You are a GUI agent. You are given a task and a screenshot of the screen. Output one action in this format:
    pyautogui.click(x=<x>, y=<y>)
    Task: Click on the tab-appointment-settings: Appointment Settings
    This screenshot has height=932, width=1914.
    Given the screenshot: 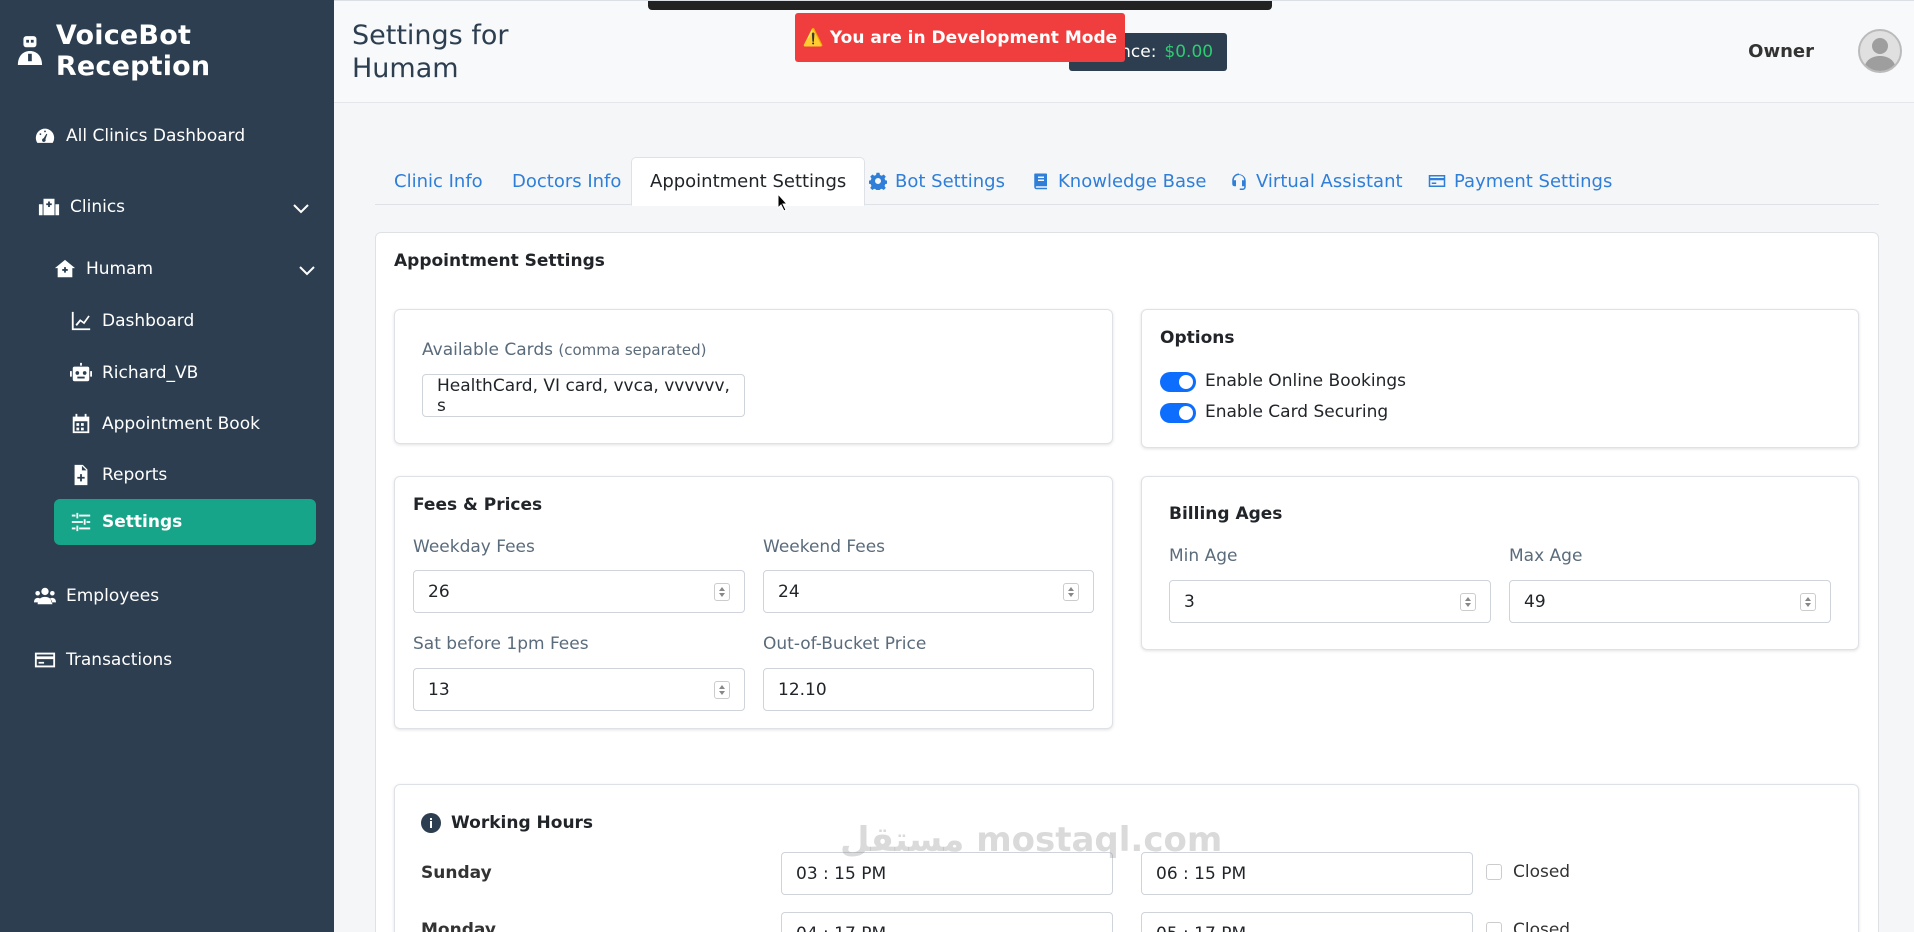 What is the action you would take?
    pyautogui.click(x=748, y=181)
    